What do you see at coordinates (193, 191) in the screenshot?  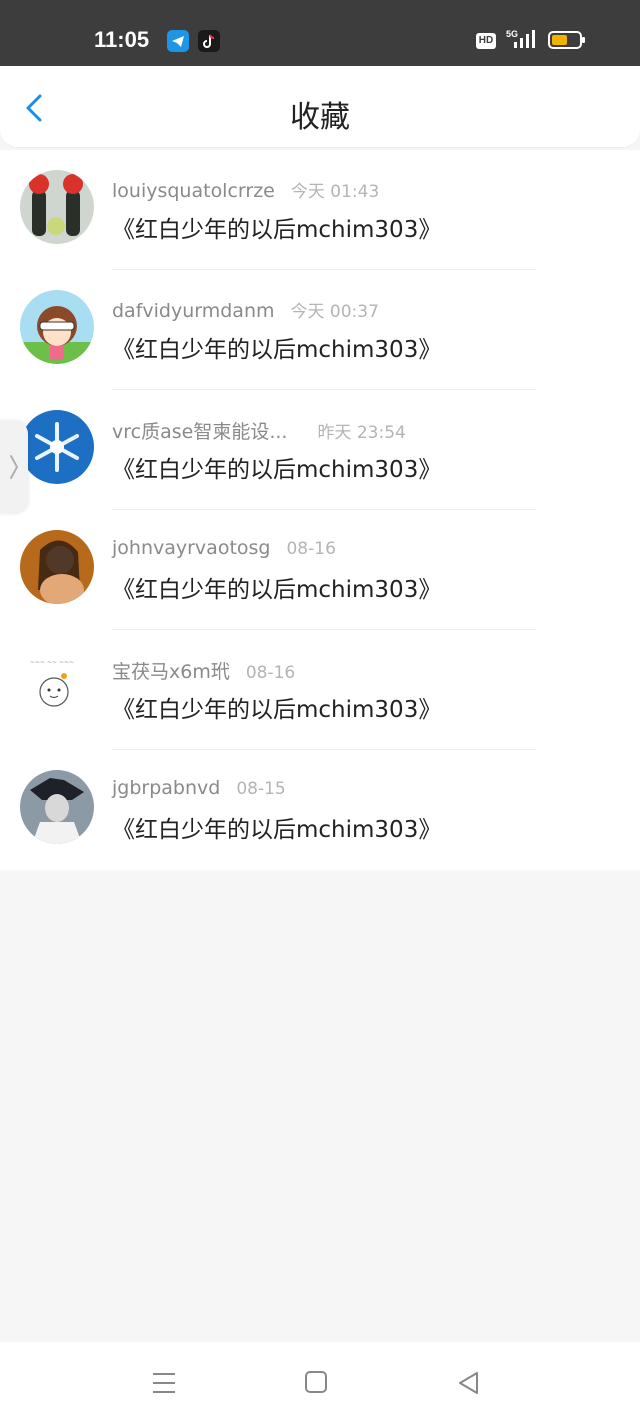 I see `username: louiysquatolcrrze` at bounding box center [193, 191].